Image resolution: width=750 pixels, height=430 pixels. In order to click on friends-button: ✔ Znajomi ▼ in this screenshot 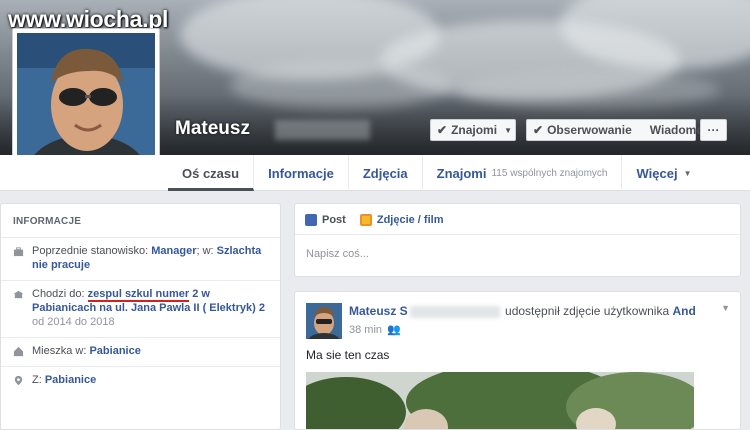, I will do `click(473, 130)`.